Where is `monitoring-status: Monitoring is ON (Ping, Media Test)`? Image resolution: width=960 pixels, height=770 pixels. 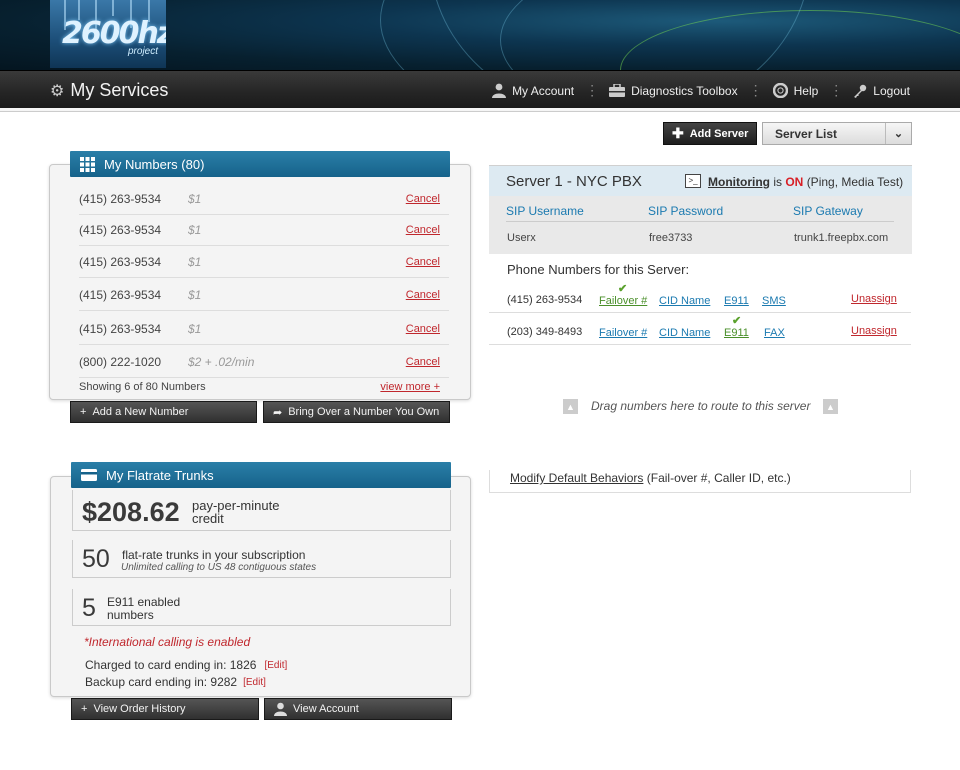 monitoring-status: Monitoring is ON (Ping, Media Test) is located at coordinates (805, 182).